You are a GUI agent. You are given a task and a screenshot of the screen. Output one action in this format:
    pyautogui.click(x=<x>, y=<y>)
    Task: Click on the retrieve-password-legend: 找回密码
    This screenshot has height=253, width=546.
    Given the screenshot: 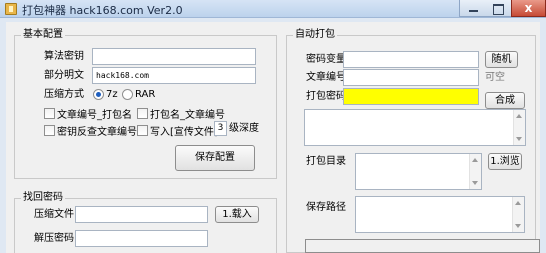 What is the action you would take?
    pyautogui.click(x=43, y=198)
    